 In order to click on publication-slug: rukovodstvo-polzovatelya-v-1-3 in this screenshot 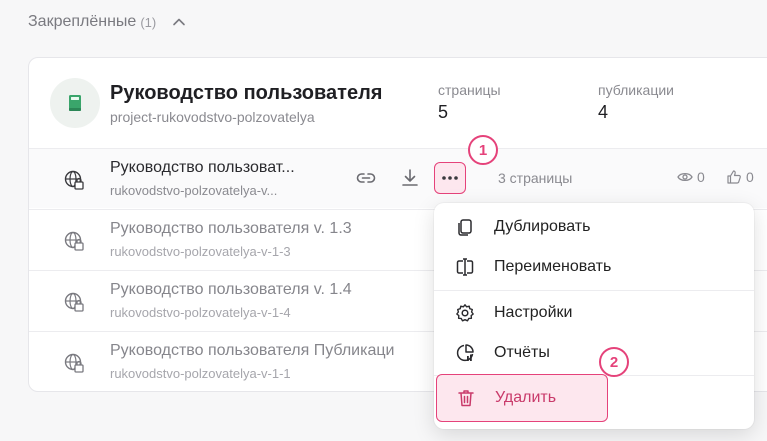, I will do `click(200, 251)`.